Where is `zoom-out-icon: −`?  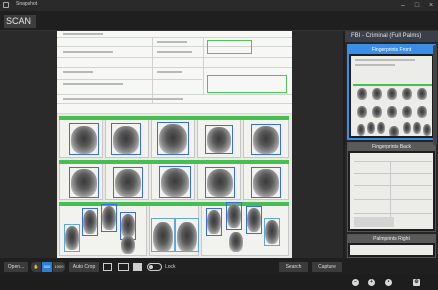
zoom-out-icon: − is located at coordinates (355, 282).